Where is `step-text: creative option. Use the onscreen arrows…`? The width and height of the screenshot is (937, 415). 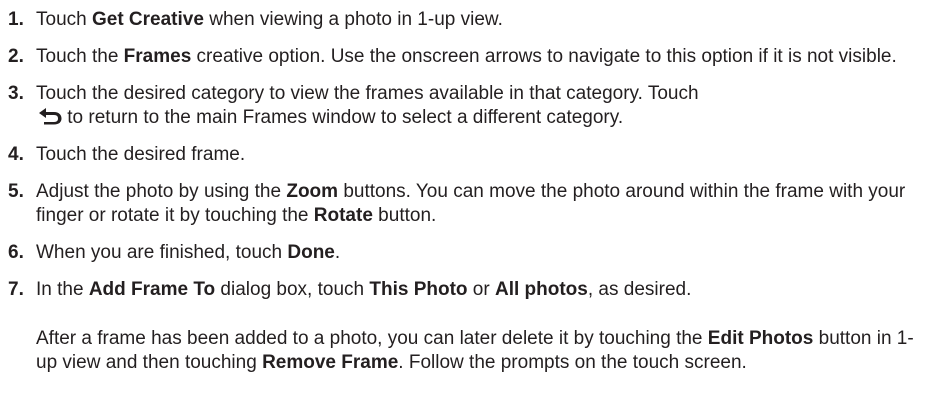
step-text: creative option. Use the onscreen arrows… is located at coordinates (544, 56).